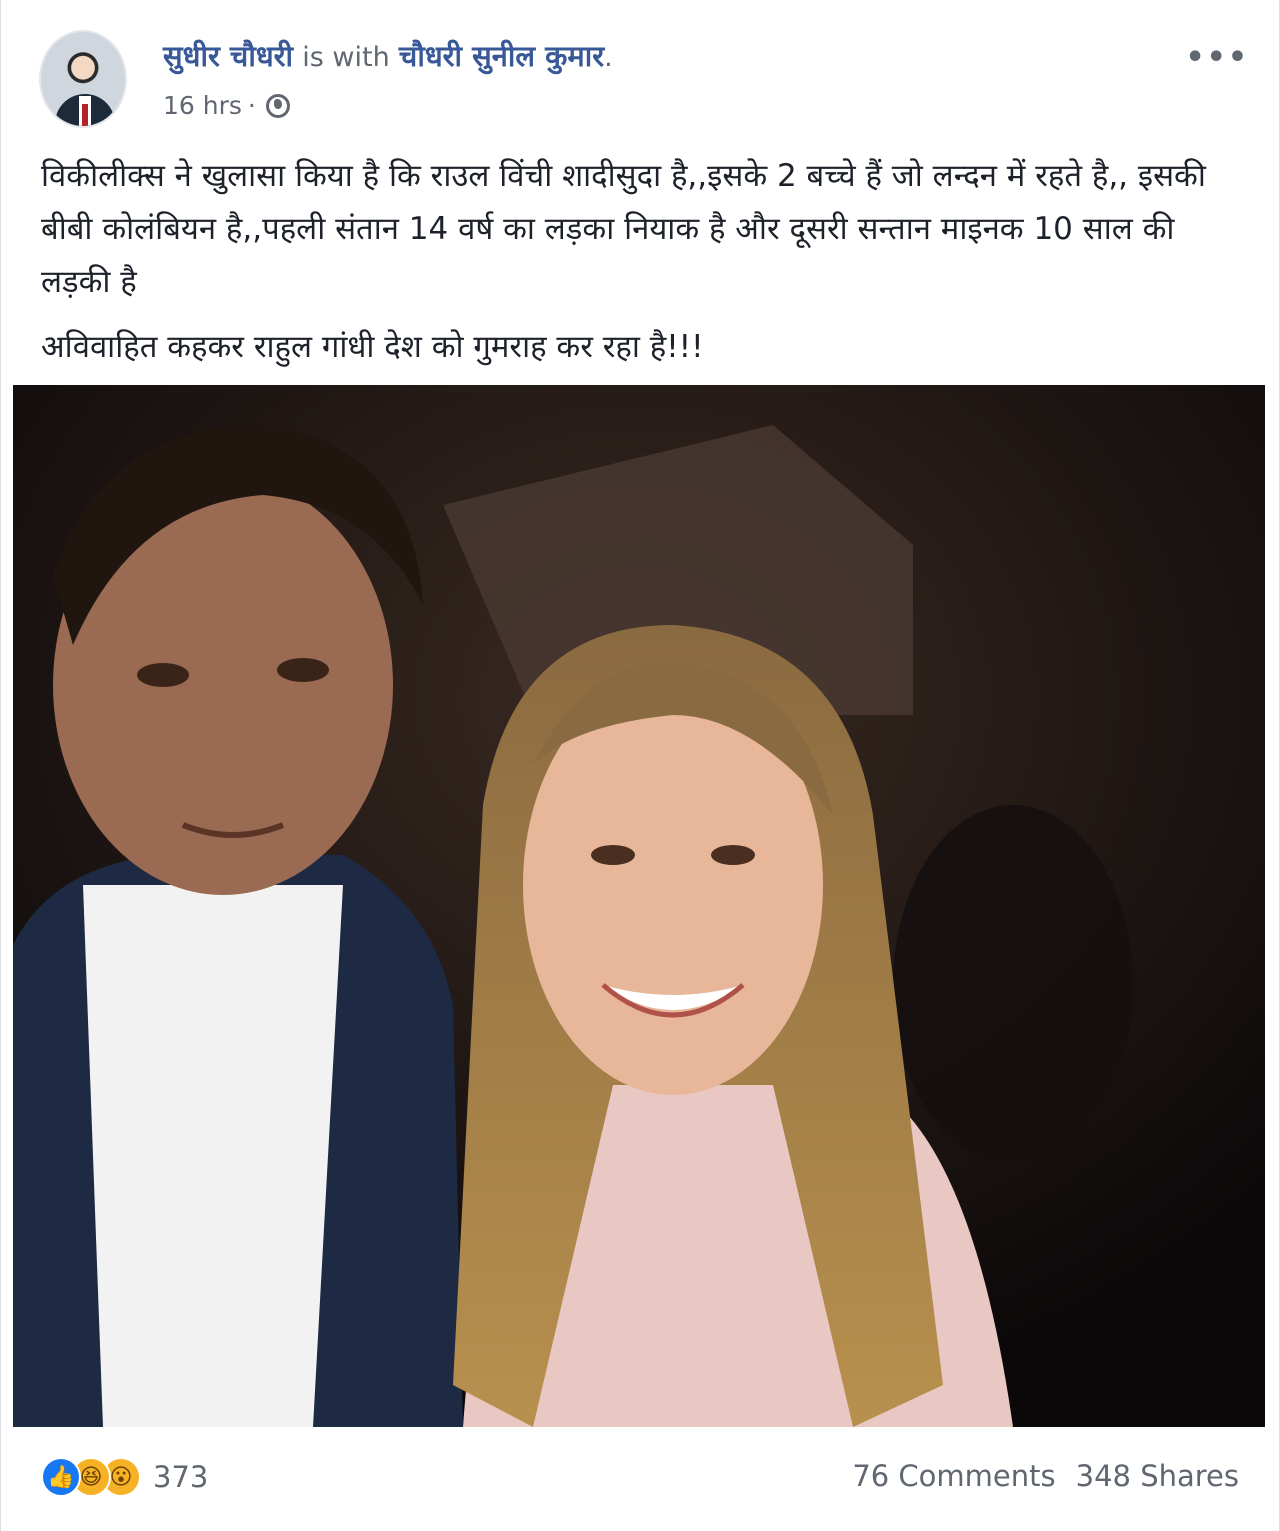  What do you see at coordinates (953, 1476) in the screenshot?
I see `comments-link: 76 Comments` at bounding box center [953, 1476].